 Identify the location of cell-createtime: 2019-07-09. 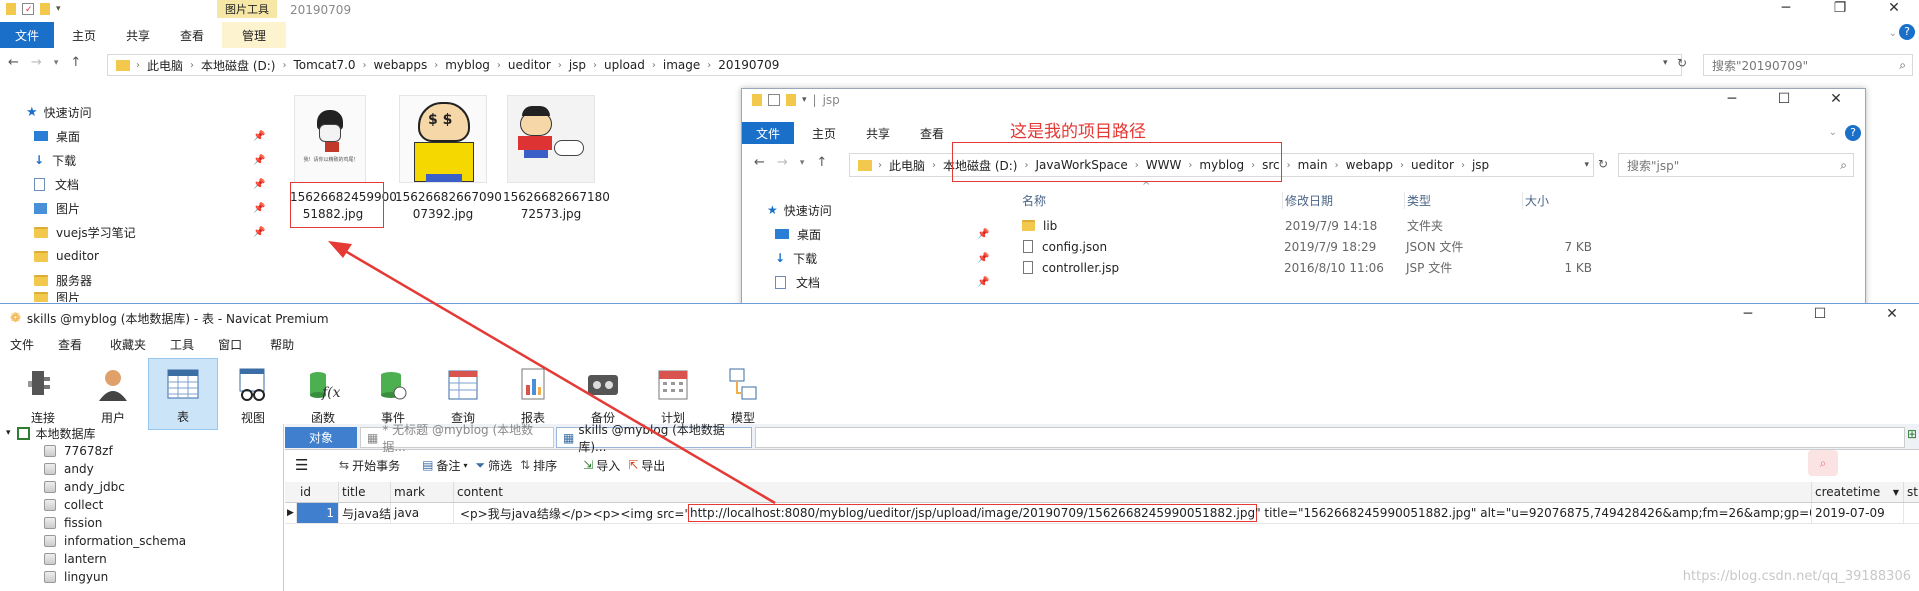
(1858, 513).